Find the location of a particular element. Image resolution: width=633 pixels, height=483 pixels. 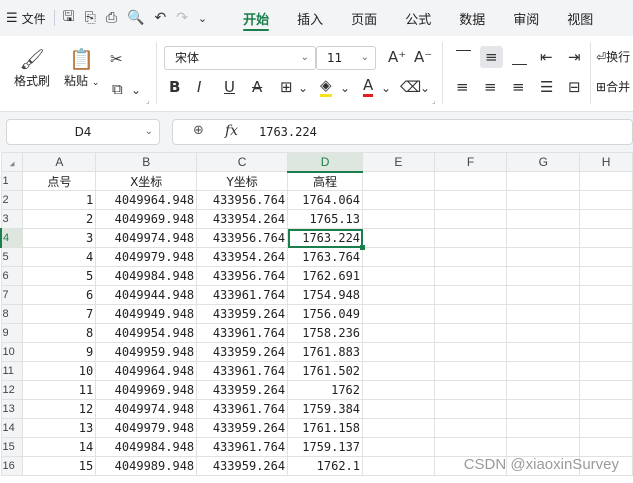

cell: 1754.948 is located at coordinates (325, 295).